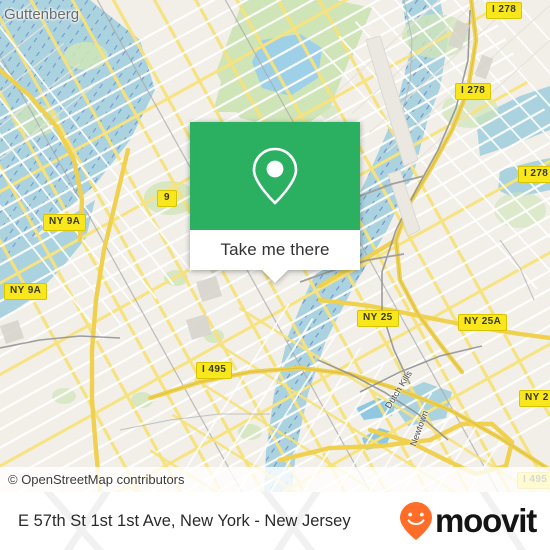  Describe the element at coordinates (65, 222) in the screenshot. I see `route-shield-ny9a-upper: NY 9A` at that location.